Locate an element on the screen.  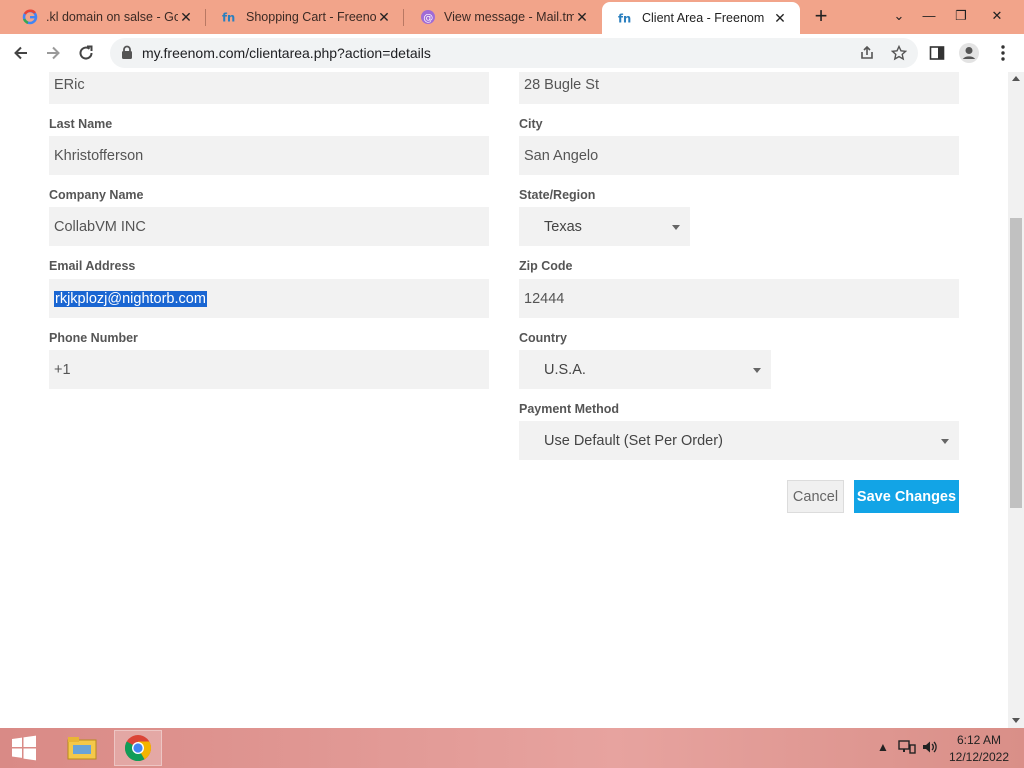
tab-title: View message - Mail.tm is located at coordinates (509, 17).